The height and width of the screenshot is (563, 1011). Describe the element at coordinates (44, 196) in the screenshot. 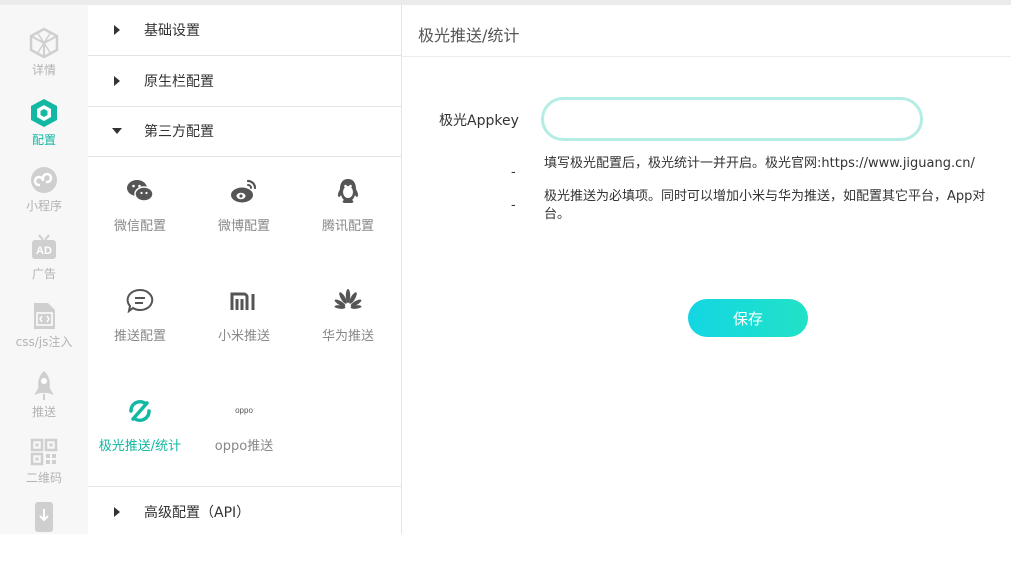

I see `rail-item-miniprogram: 小程序` at that location.